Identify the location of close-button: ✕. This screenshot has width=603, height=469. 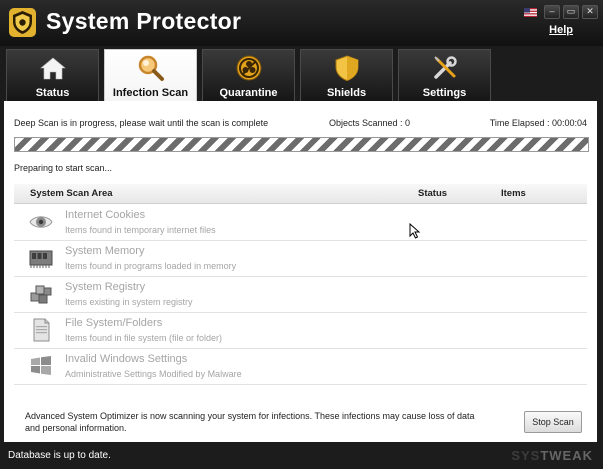
(590, 12).